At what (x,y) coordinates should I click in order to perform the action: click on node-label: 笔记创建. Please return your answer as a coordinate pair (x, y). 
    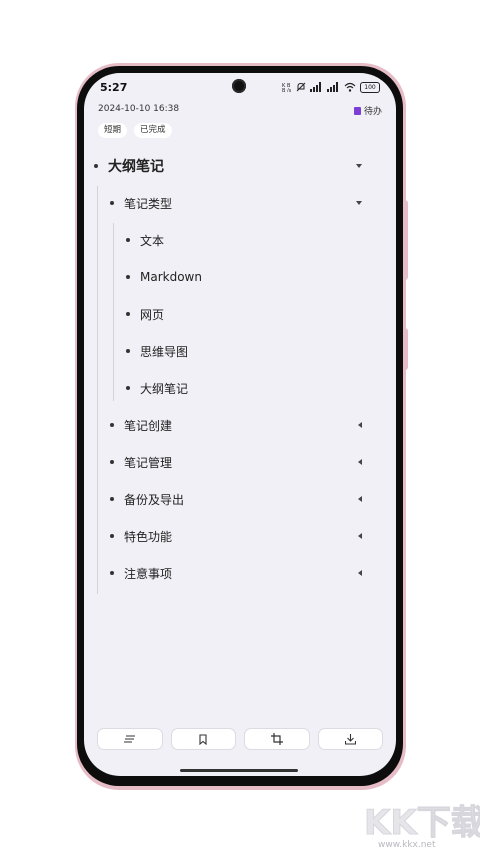
    Looking at the image, I should click on (148, 425).